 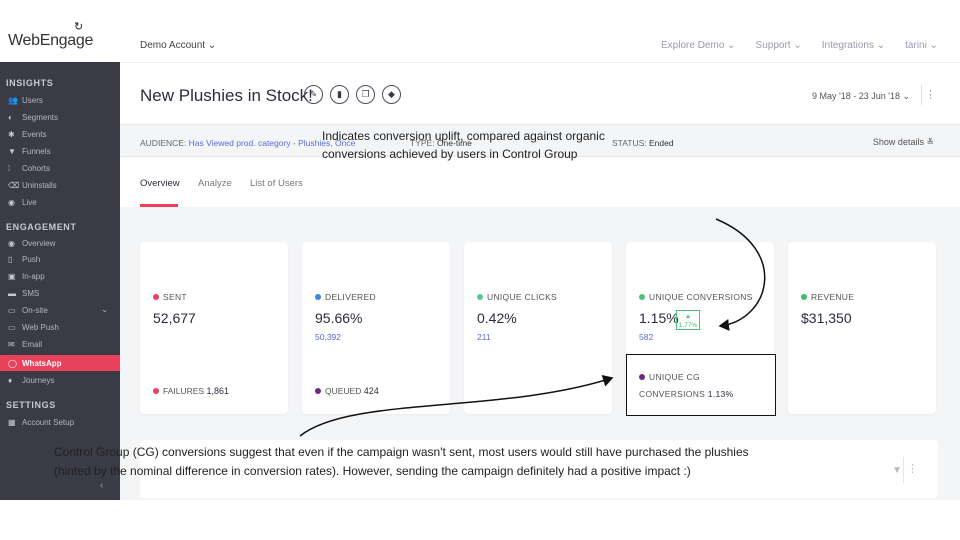 What do you see at coordinates (178, 45) in the screenshot?
I see `account-switcher: Demo Account ⌄` at bounding box center [178, 45].